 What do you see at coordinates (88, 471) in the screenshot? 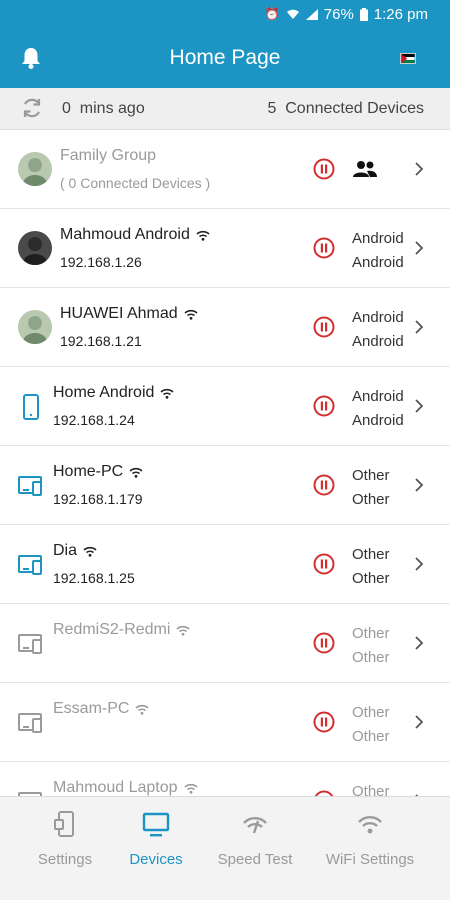
I see `device-name-text: Home-PC` at bounding box center [88, 471].